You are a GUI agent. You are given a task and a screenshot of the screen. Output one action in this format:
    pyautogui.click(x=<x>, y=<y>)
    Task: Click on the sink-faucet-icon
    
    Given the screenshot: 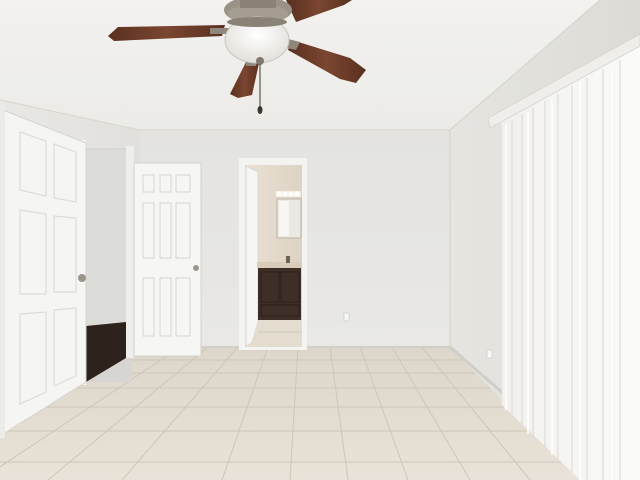 What is the action you would take?
    pyautogui.click(x=288, y=259)
    